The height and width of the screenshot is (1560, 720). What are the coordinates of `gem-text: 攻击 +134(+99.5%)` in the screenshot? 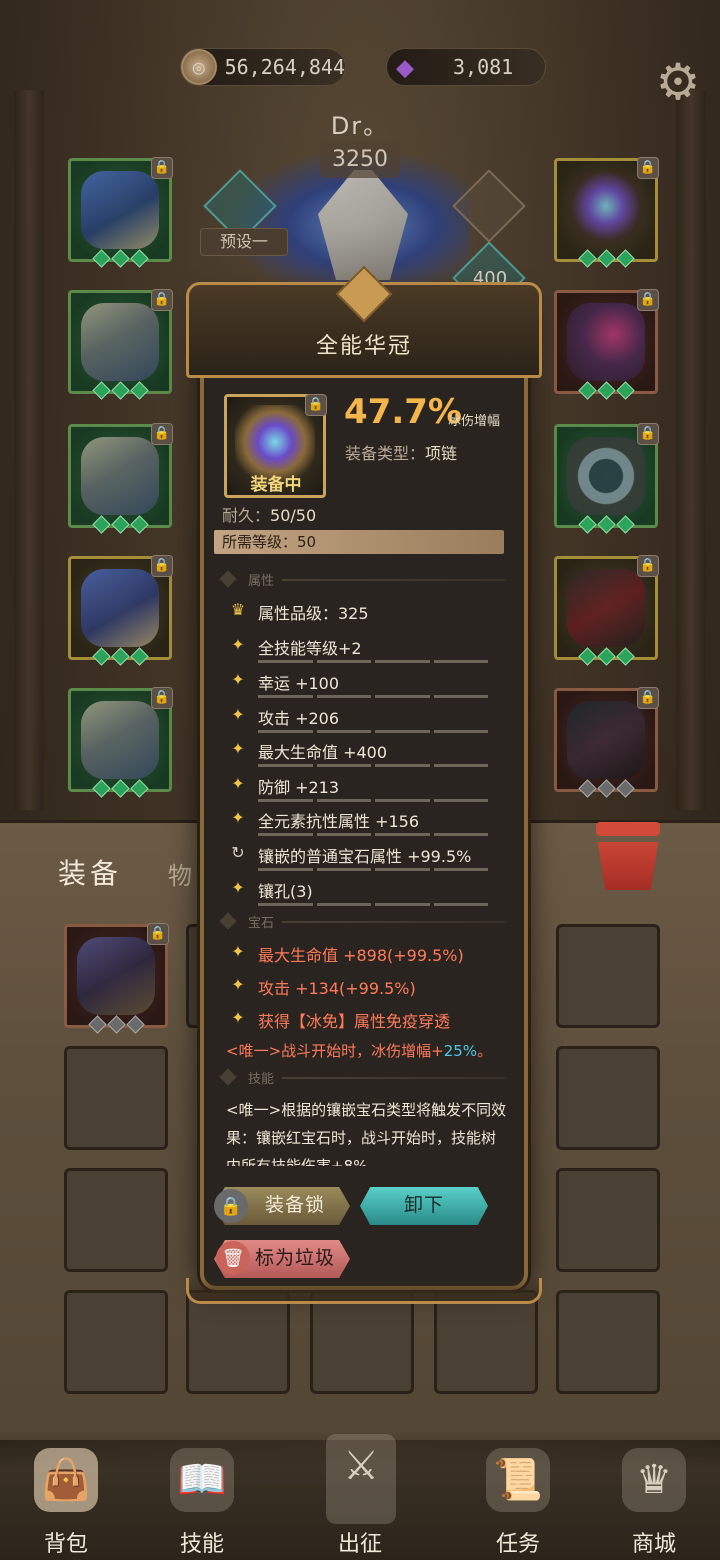 It's located at (337, 988).